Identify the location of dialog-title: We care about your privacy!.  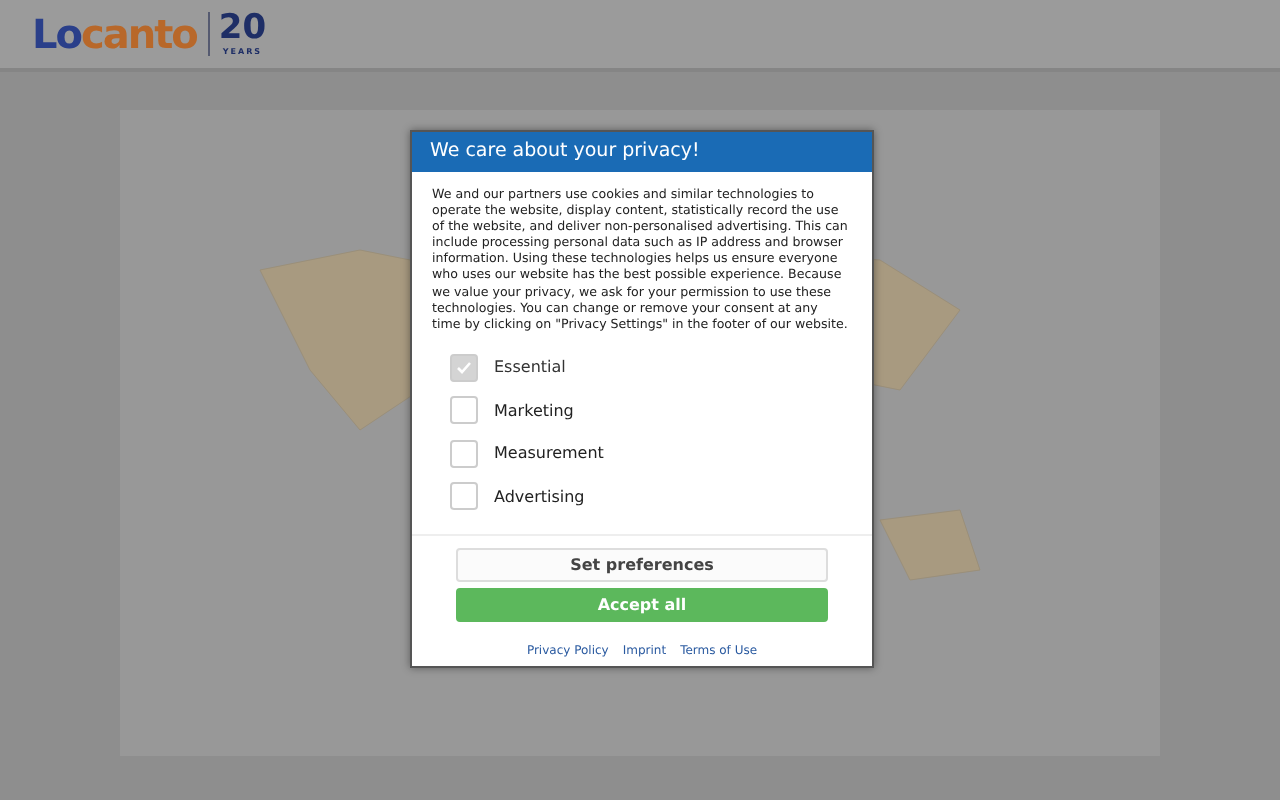
(642, 152).